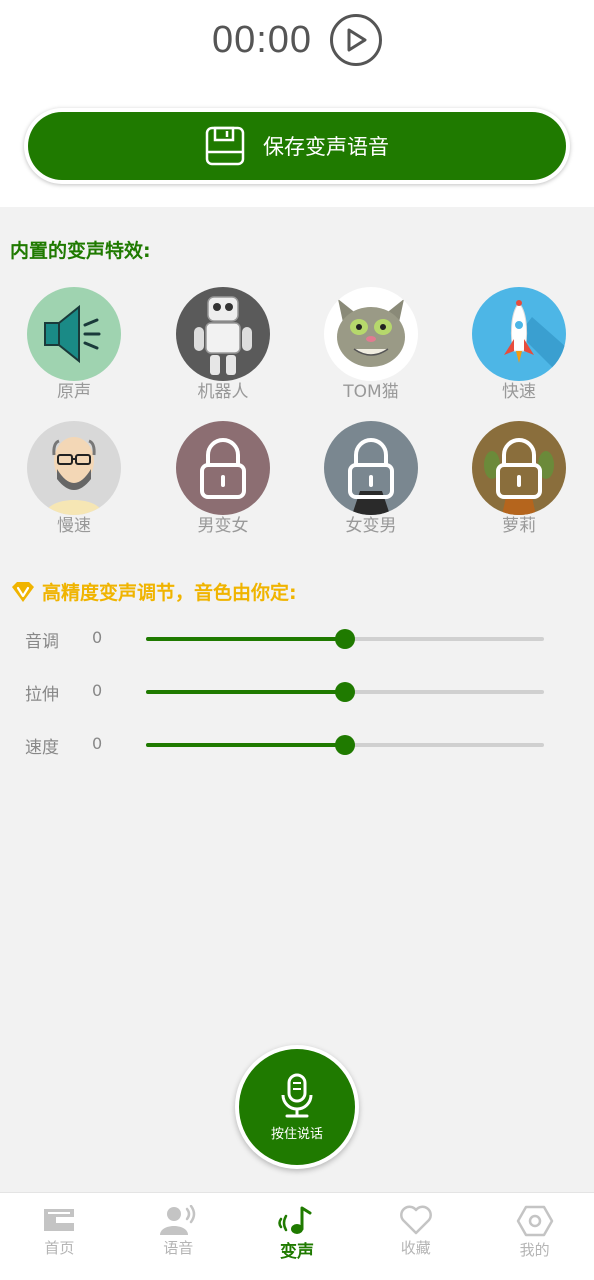 The image size is (594, 1280). What do you see at coordinates (415, 1236) in the screenshot?
I see `tab-favorites: 收藏` at bounding box center [415, 1236].